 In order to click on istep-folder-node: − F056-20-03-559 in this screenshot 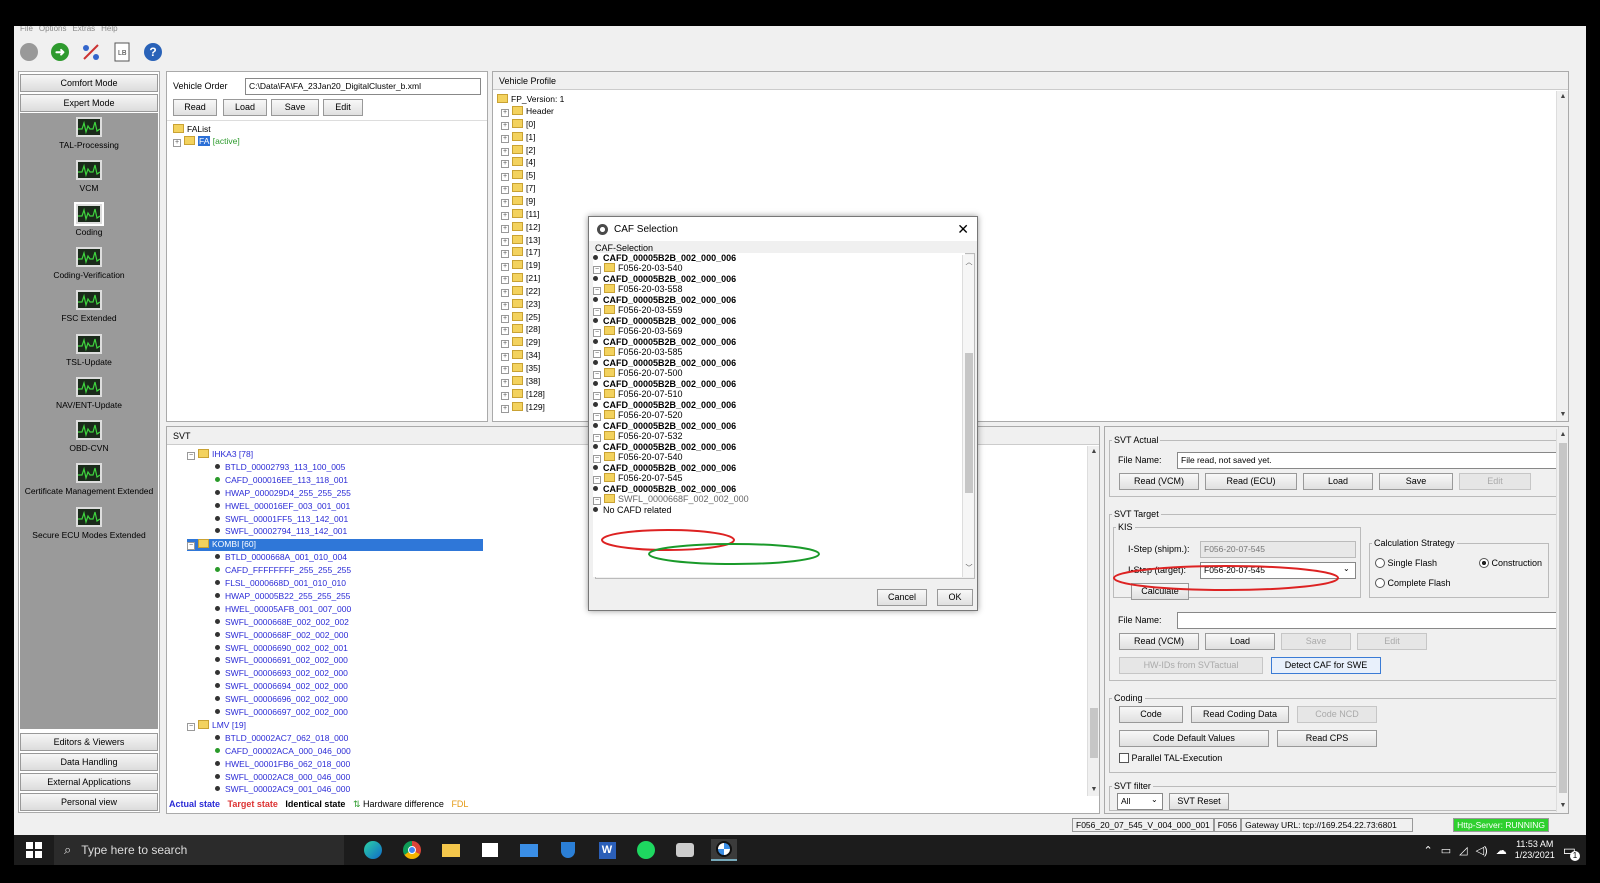, I will do `click(779, 310)`.